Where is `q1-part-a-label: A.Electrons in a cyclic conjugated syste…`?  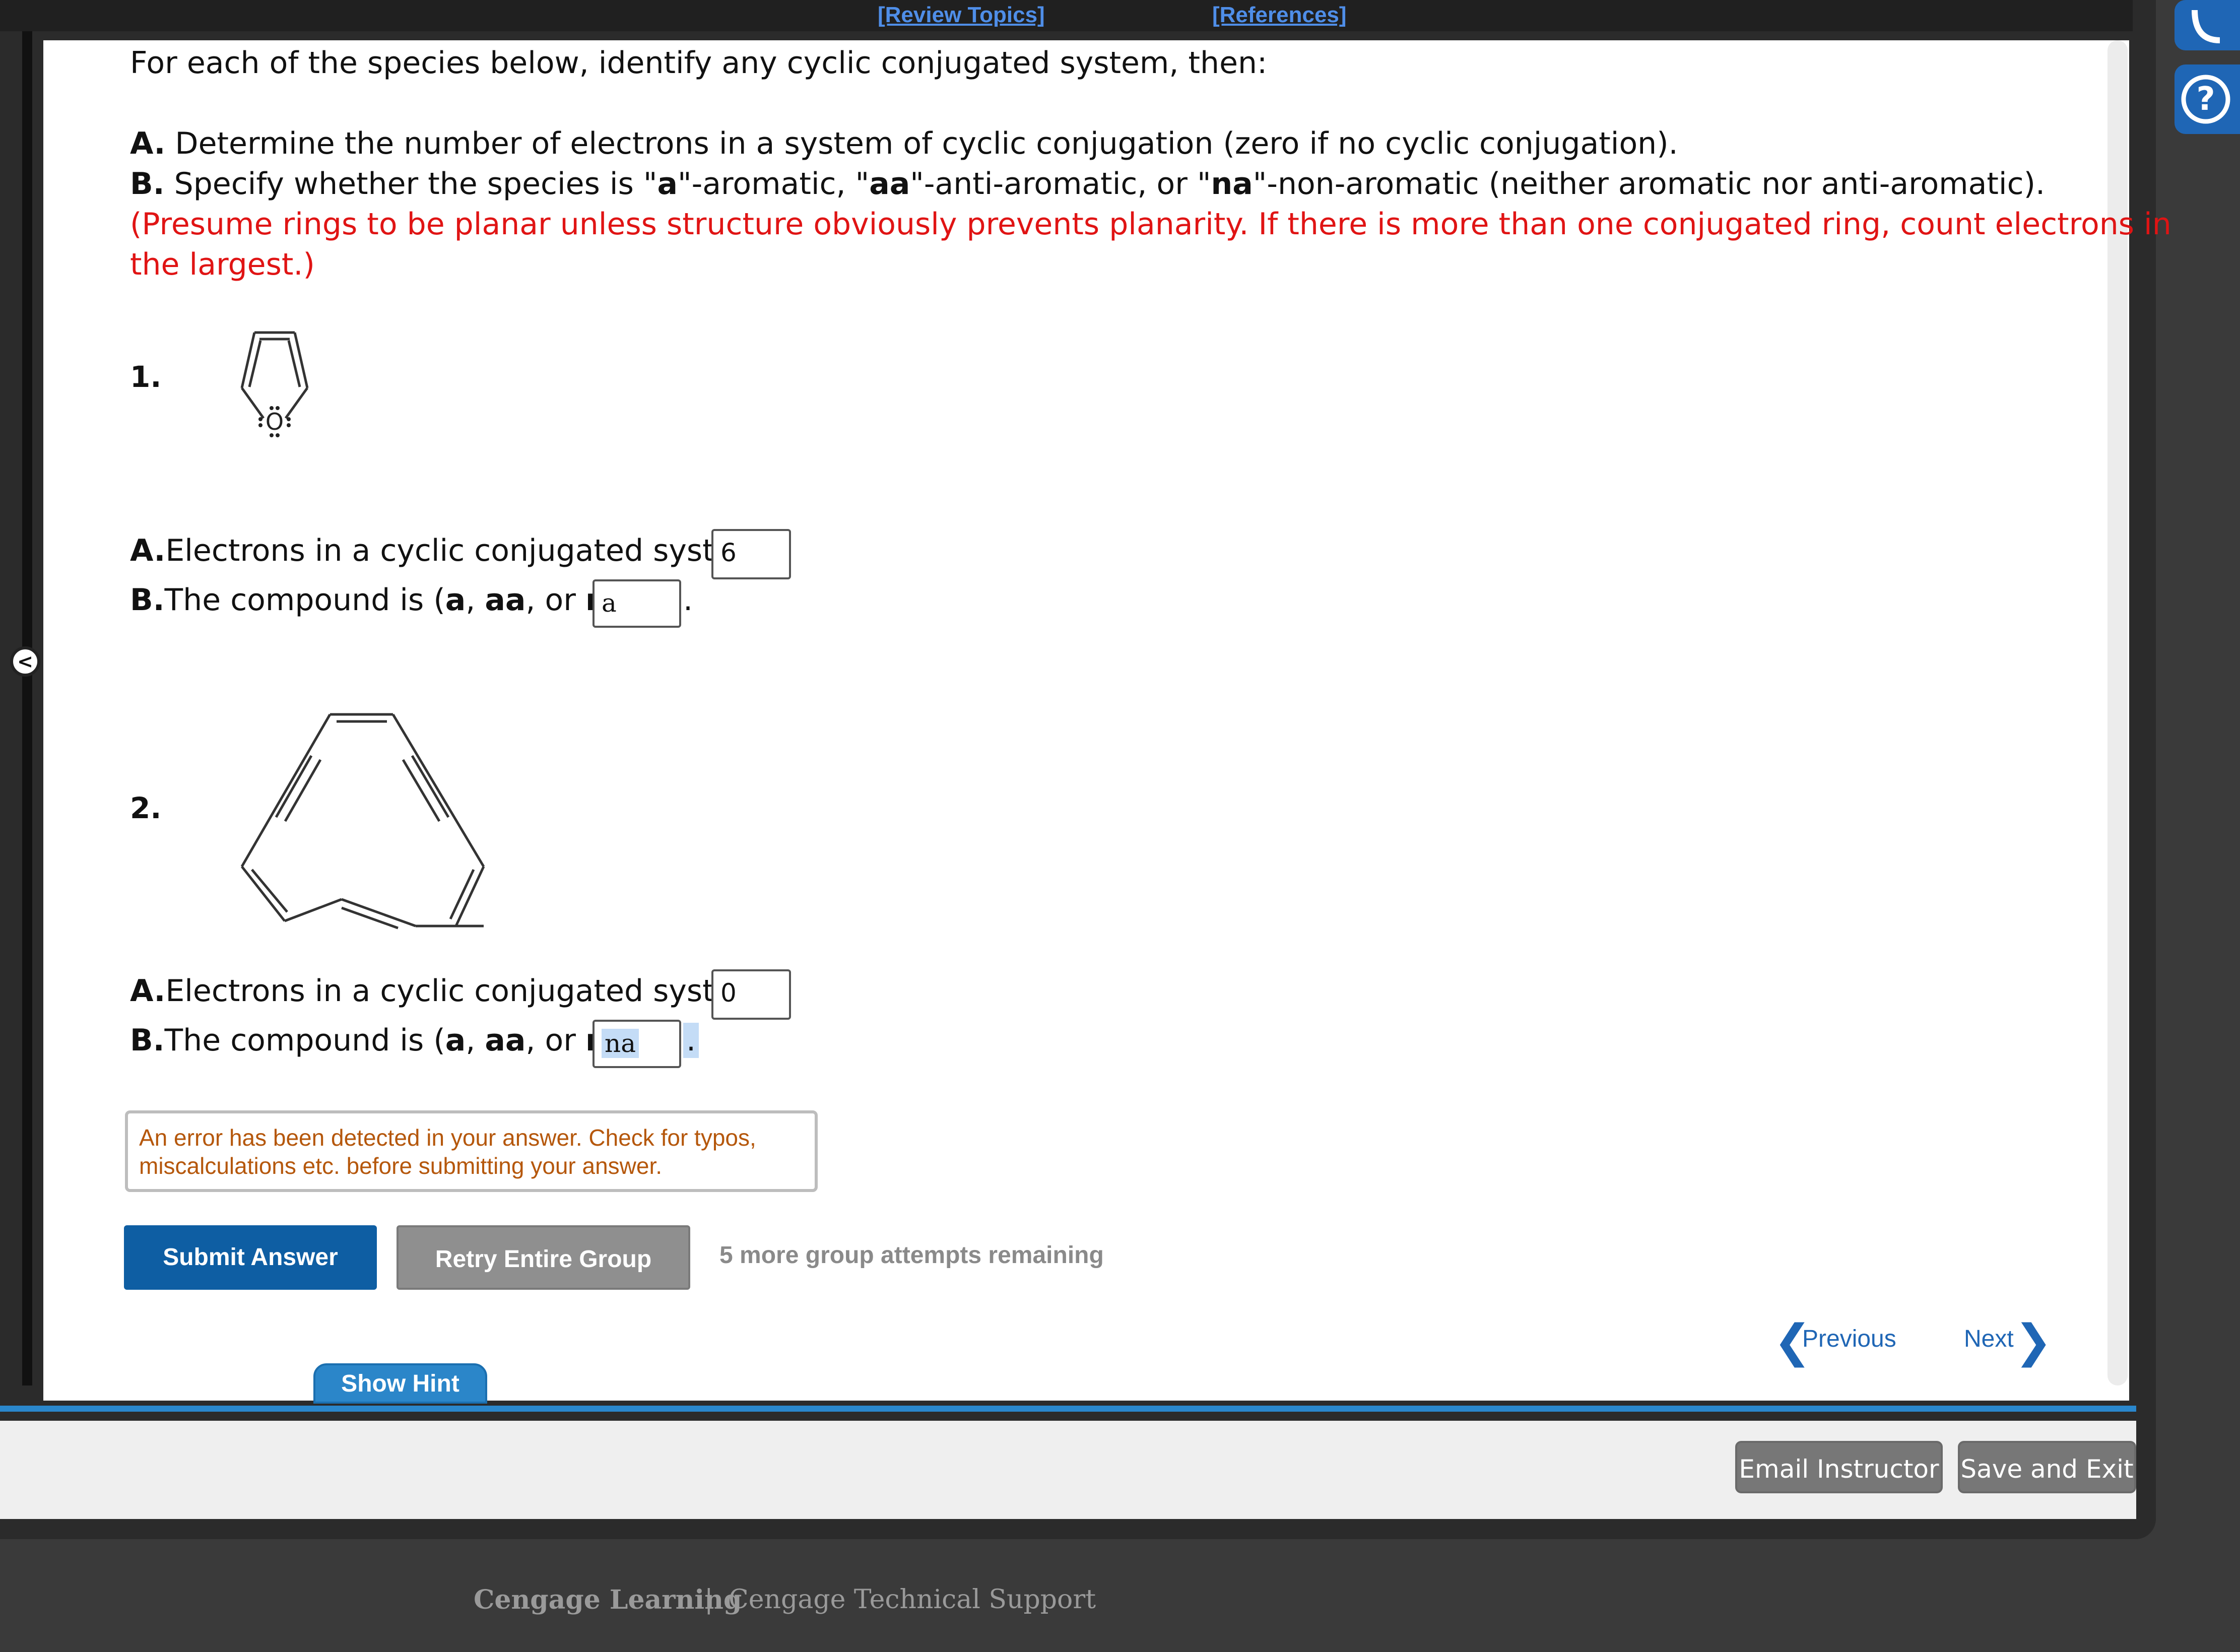
q1-part-a-label: A.Electrons in a cyclic conjugated syste… is located at coordinates (451, 551).